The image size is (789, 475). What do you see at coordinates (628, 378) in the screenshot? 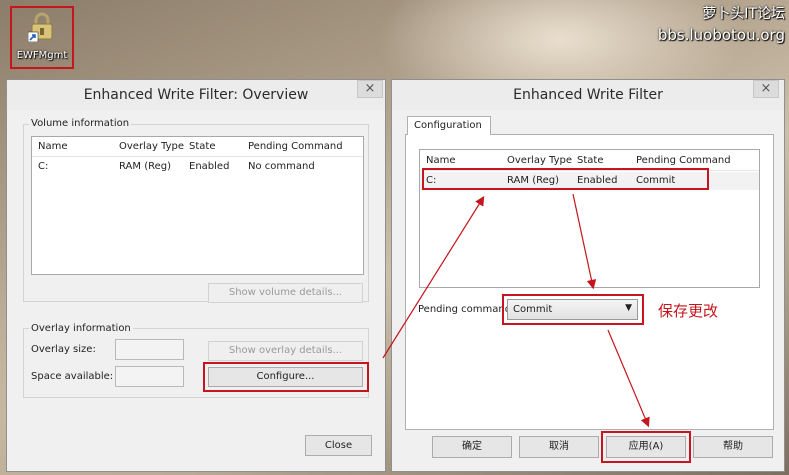
I see `arrow-select-to-apply` at bounding box center [628, 378].